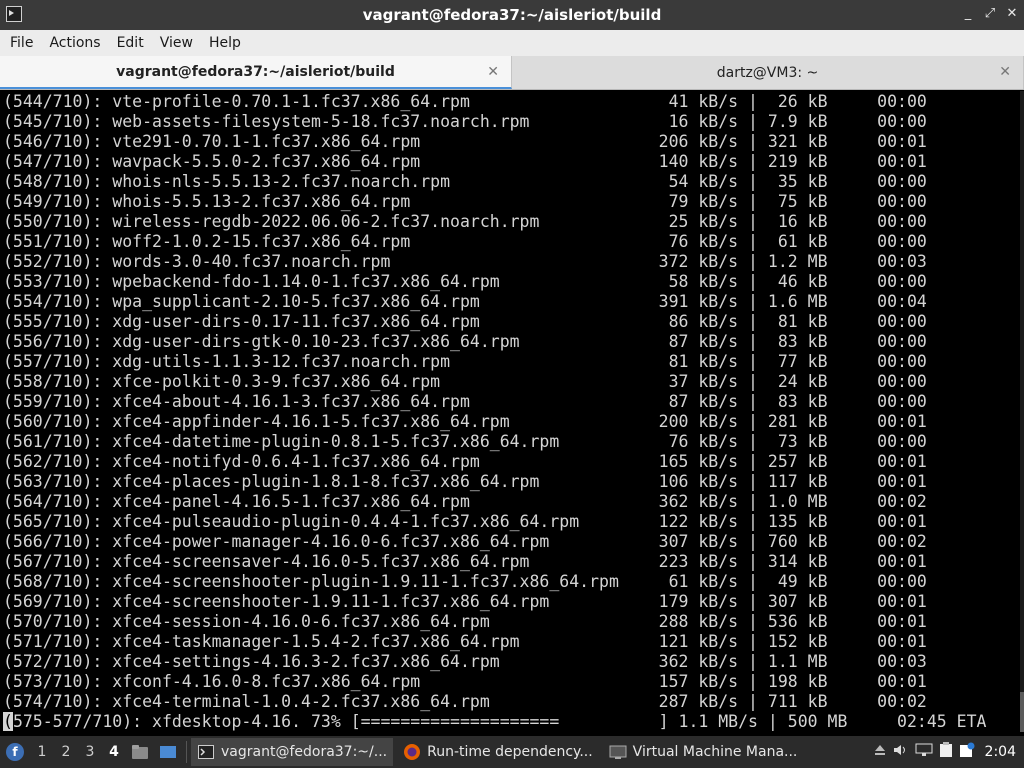 The height and width of the screenshot is (768, 1024). I want to click on tab-label: dartz@VM3: ~, so click(767, 72).